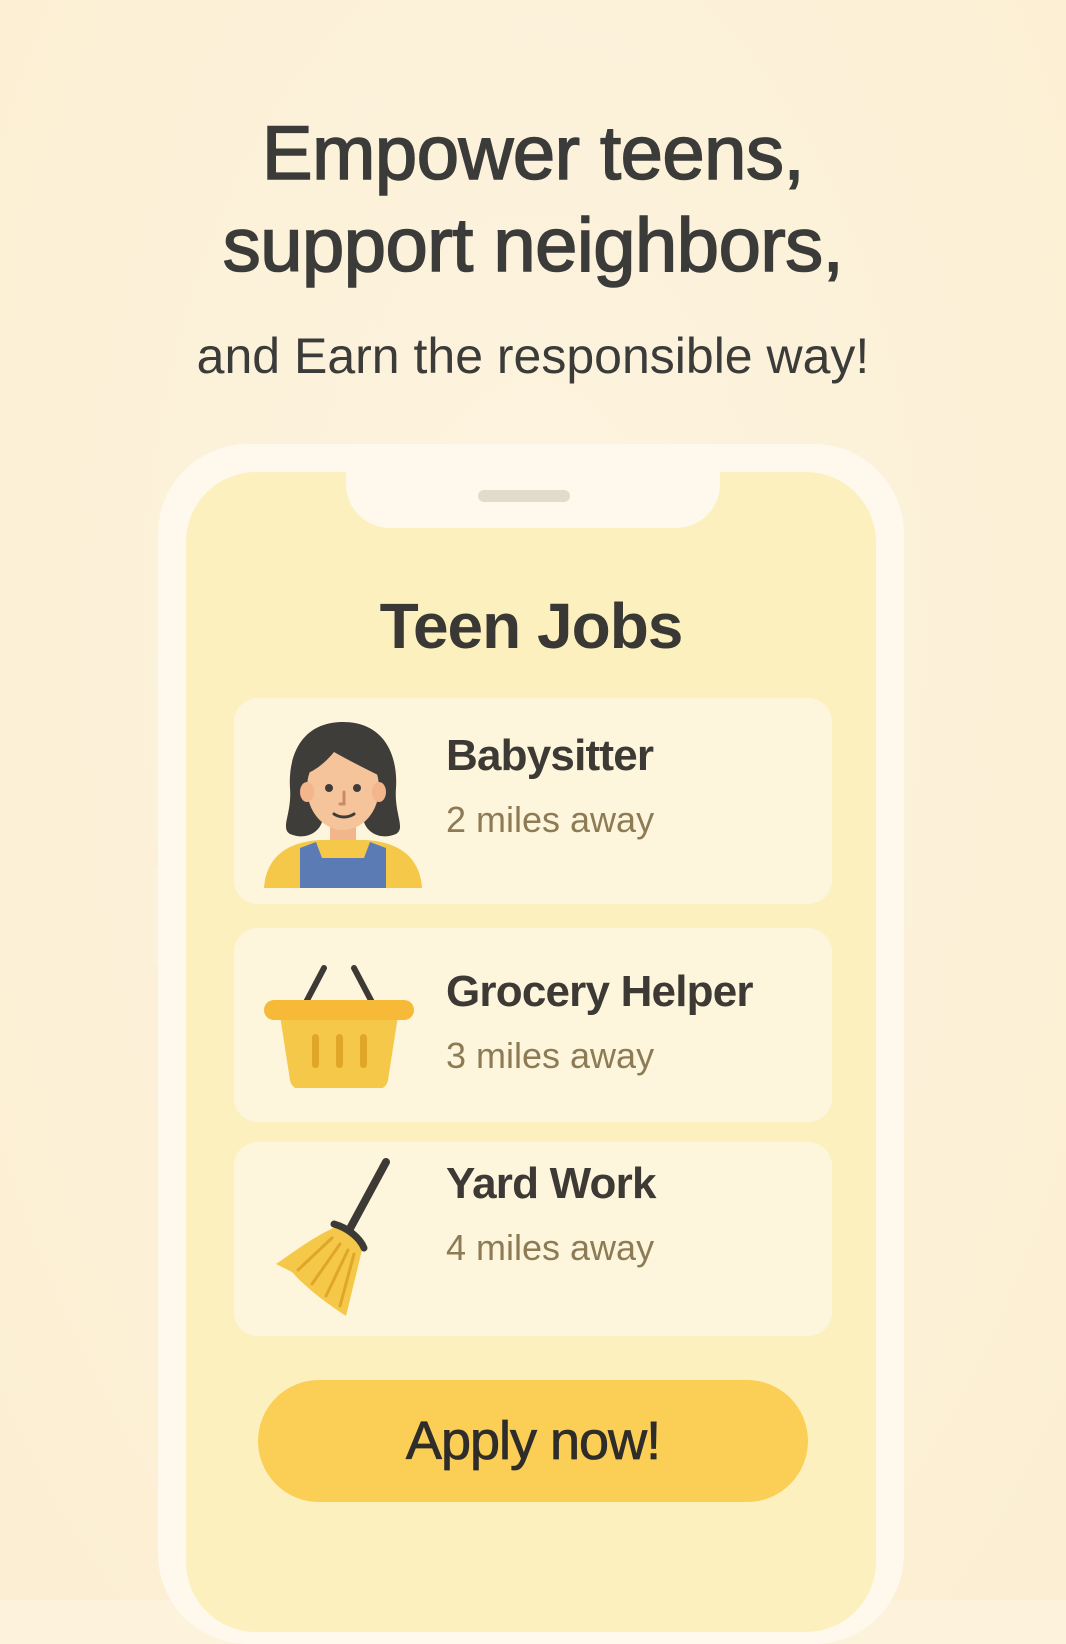  I want to click on broom-icon, so click(333, 1237).